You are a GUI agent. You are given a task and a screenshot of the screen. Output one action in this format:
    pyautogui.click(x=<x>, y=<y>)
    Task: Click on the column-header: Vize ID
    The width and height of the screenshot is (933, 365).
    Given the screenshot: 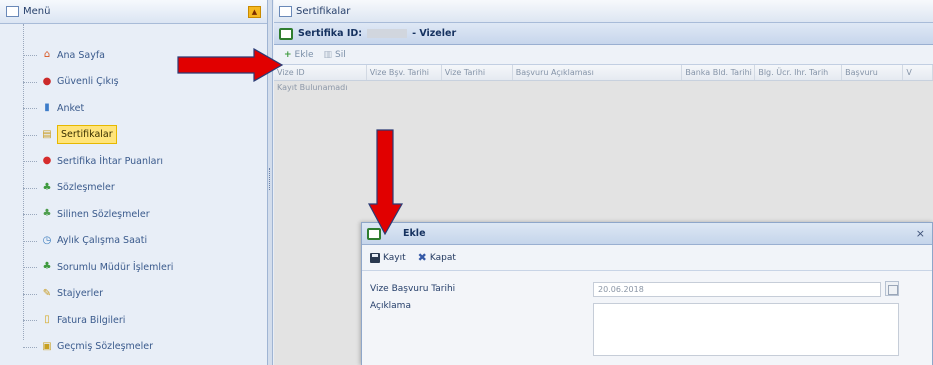 What is the action you would take?
    pyautogui.click(x=320, y=72)
    